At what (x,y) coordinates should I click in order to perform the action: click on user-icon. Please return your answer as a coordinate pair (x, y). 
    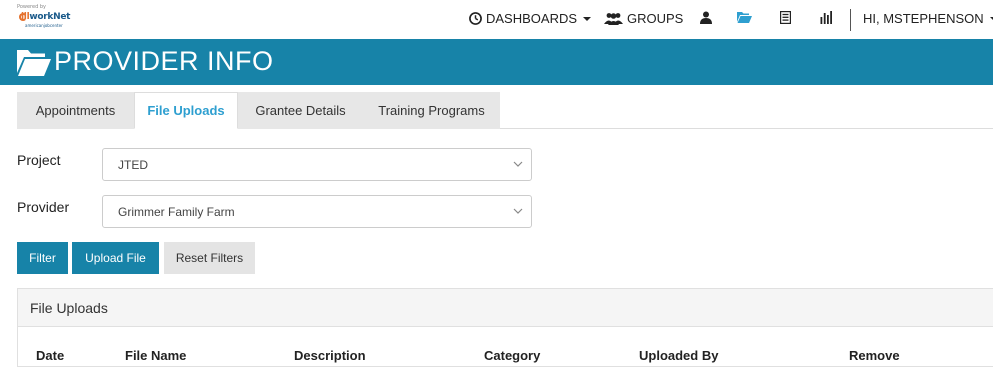
    Looking at the image, I should click on (706, 17).